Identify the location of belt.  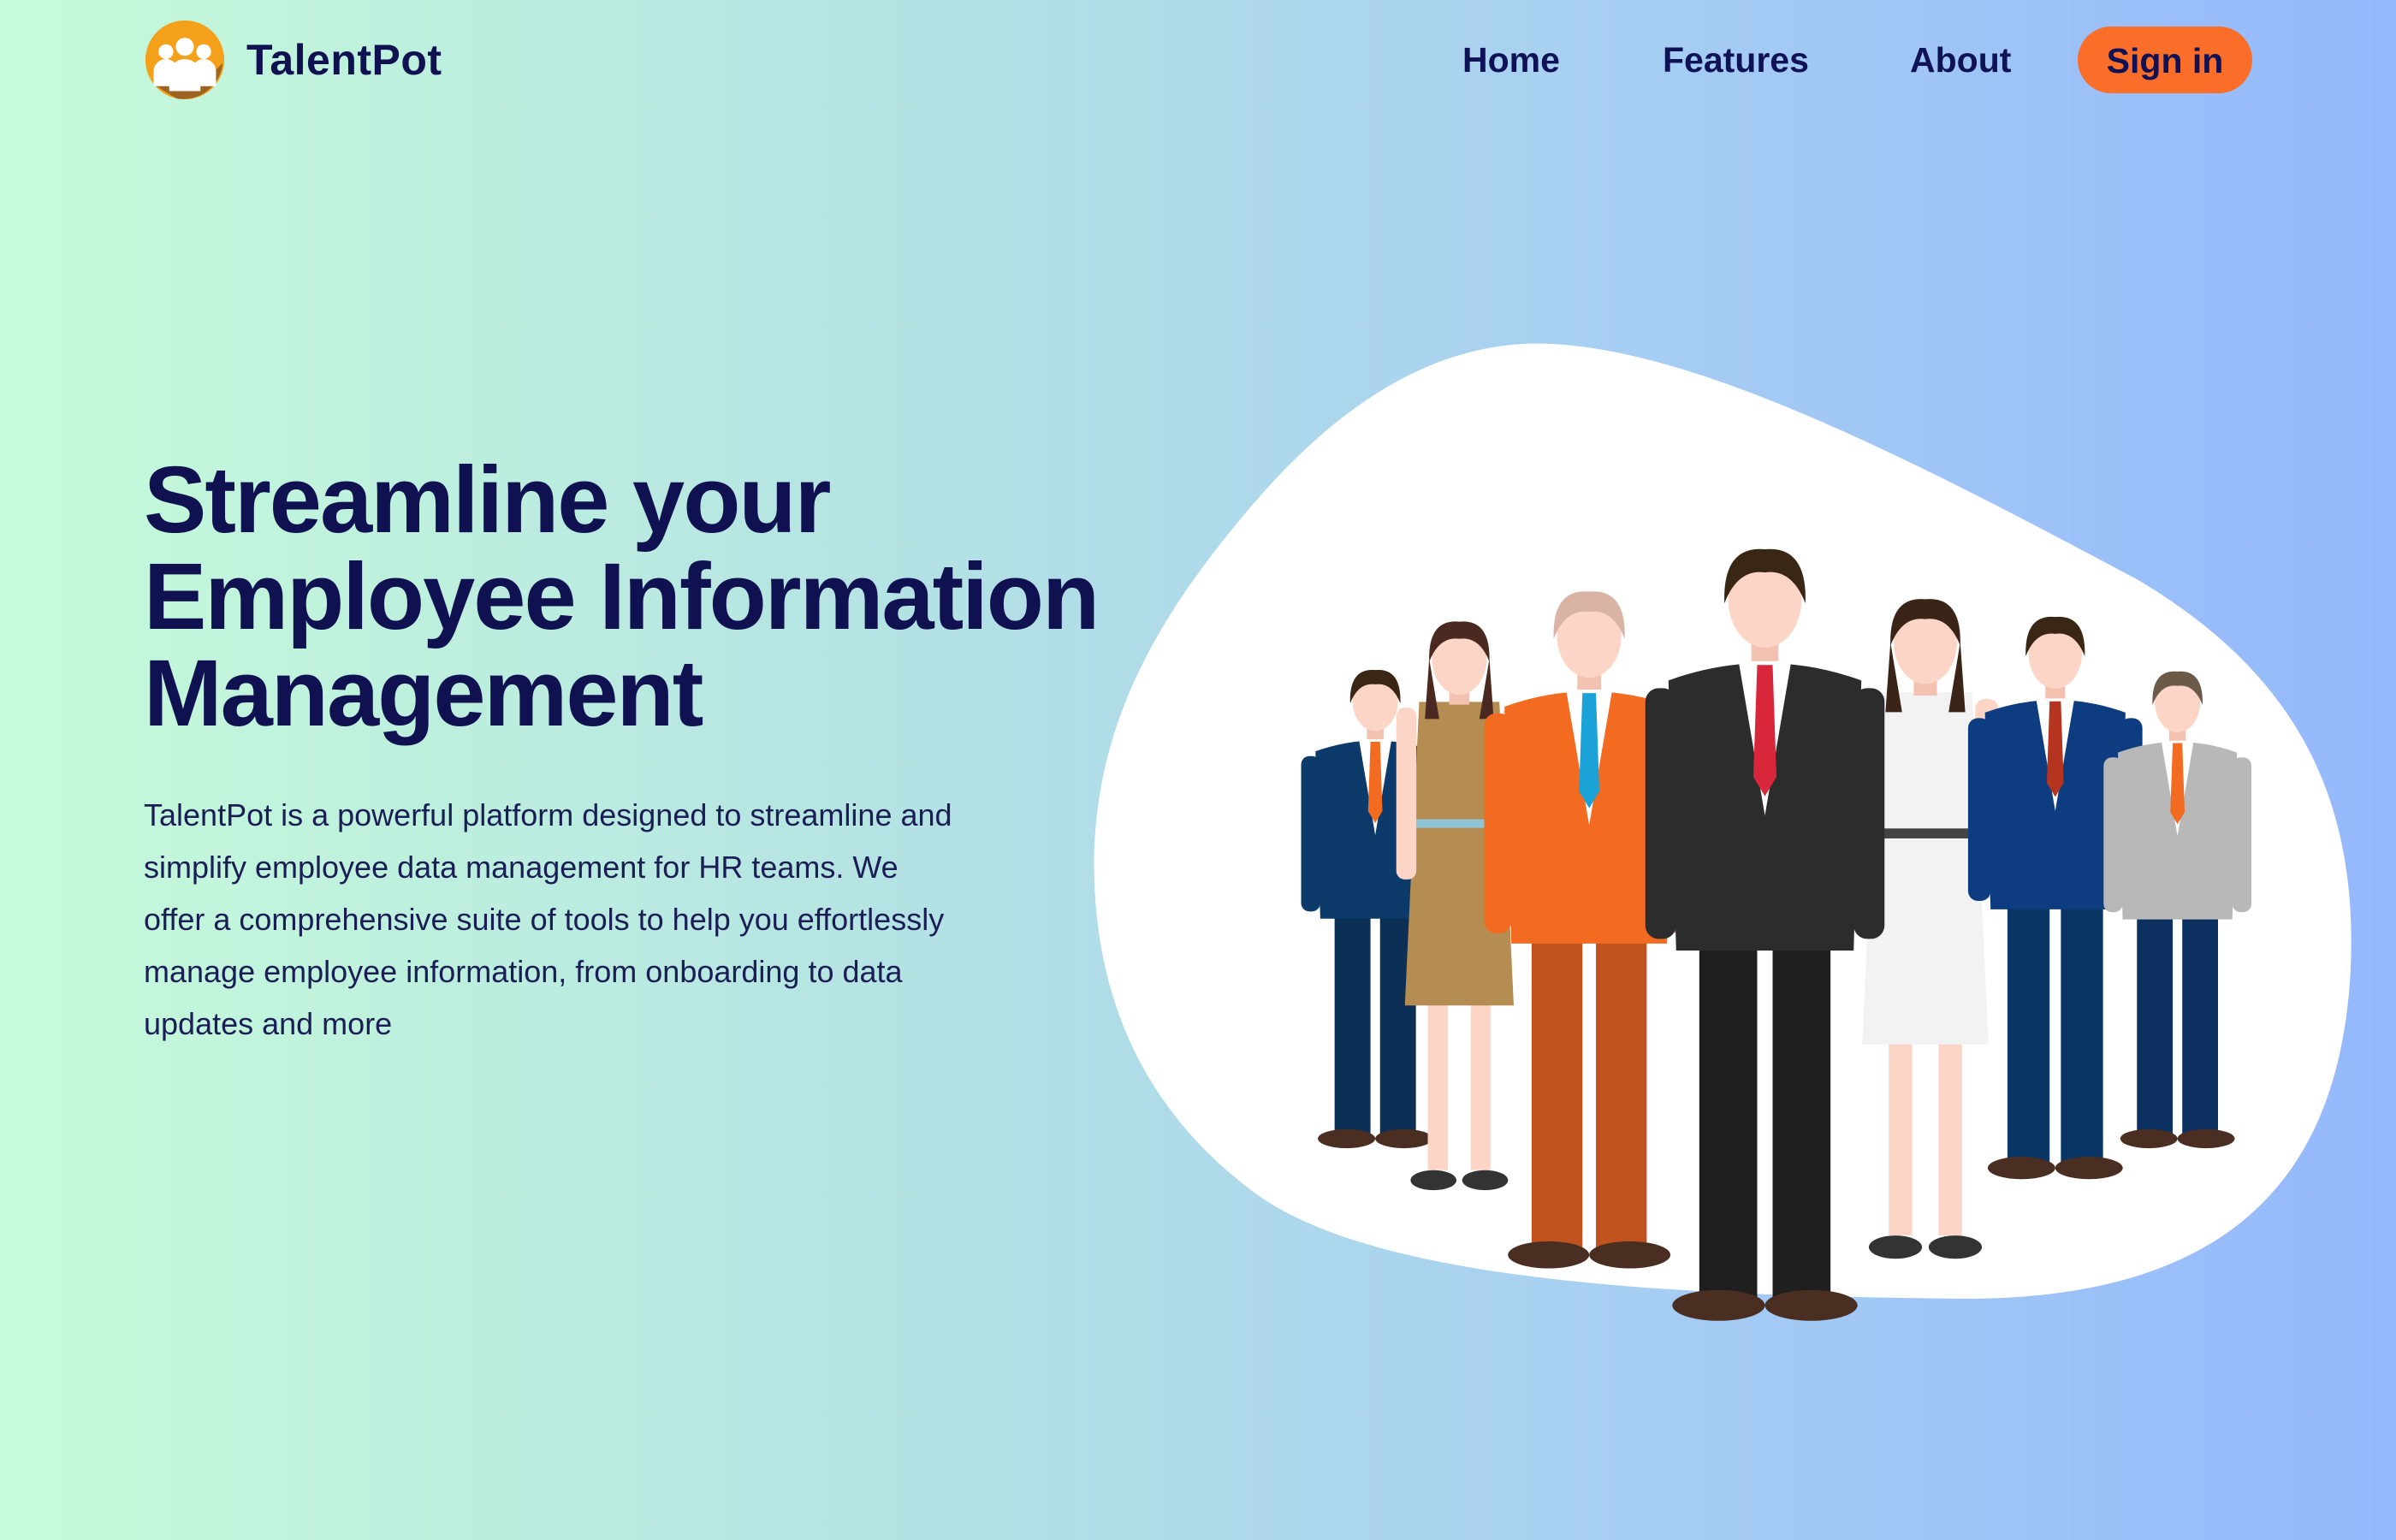
(1925, 833).